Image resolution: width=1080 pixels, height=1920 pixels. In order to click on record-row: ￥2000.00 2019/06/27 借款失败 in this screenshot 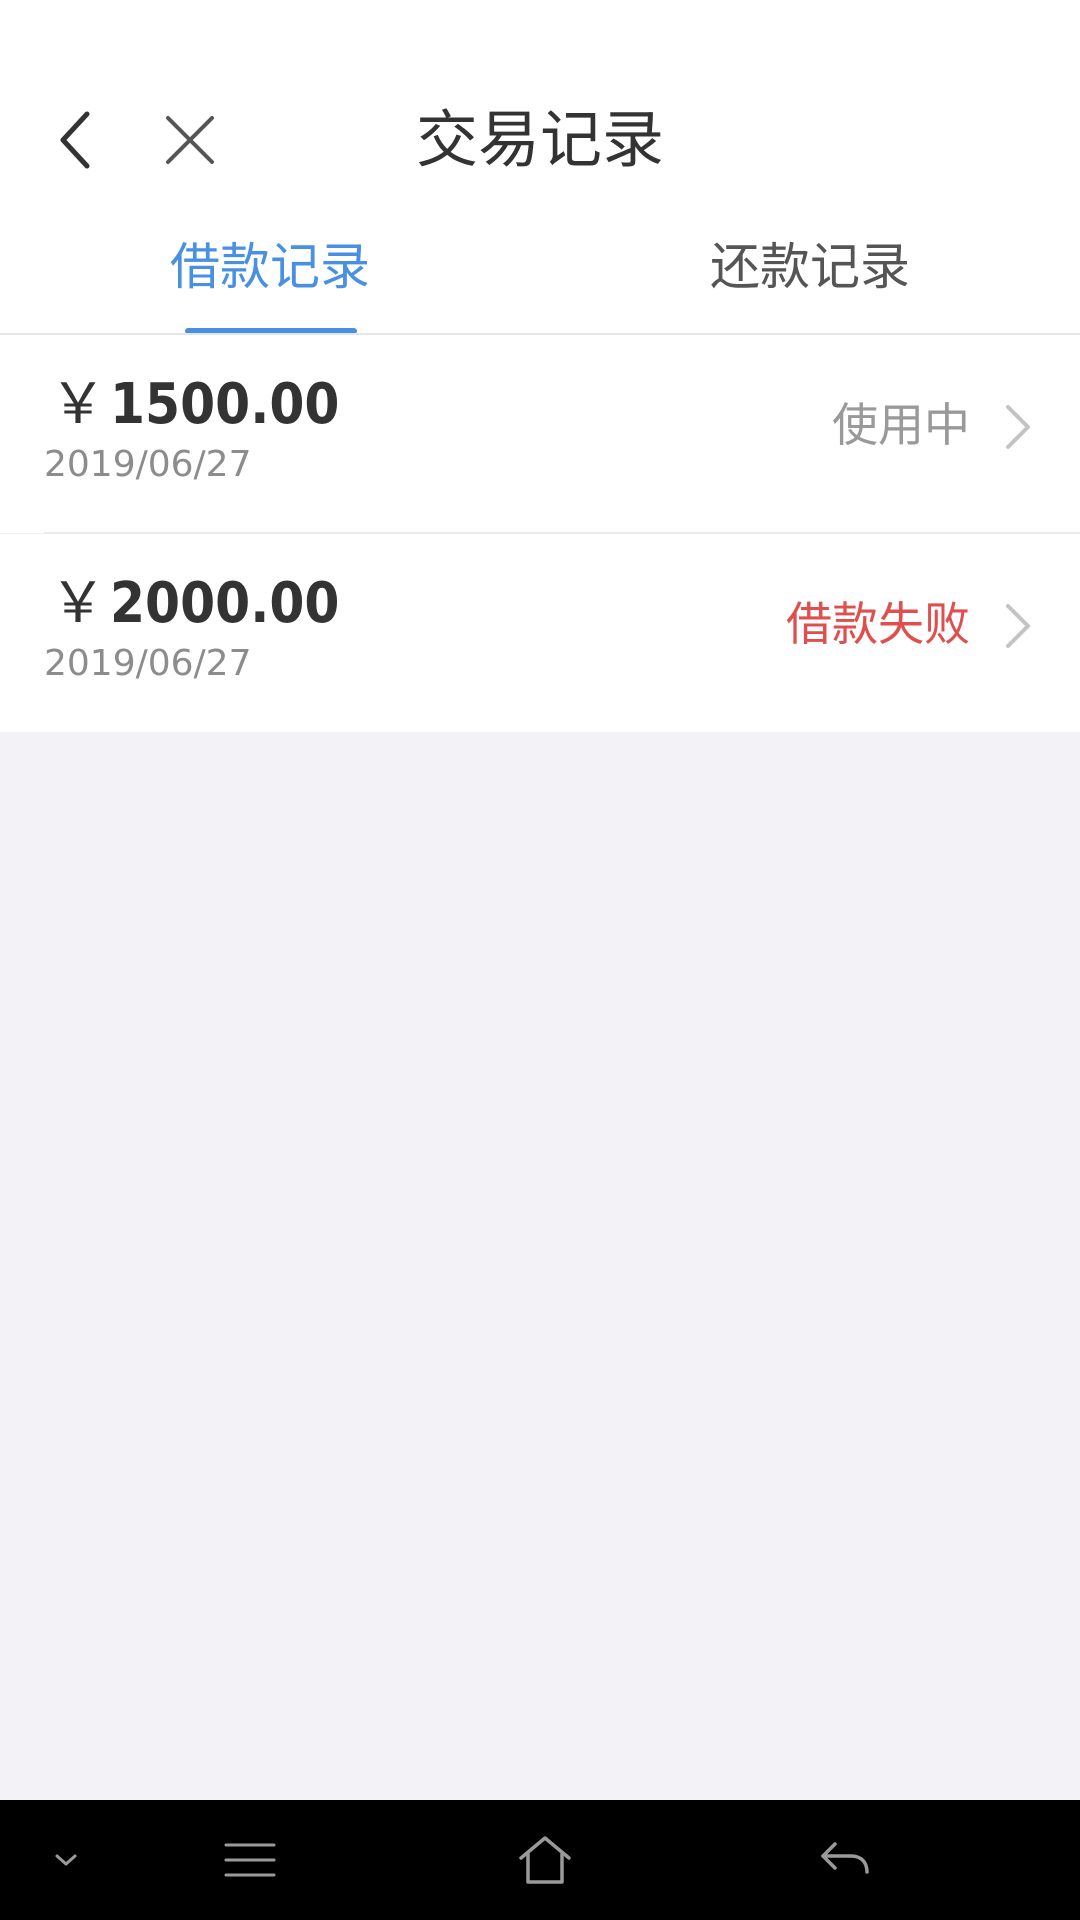, I will do `click(540, 633)`.